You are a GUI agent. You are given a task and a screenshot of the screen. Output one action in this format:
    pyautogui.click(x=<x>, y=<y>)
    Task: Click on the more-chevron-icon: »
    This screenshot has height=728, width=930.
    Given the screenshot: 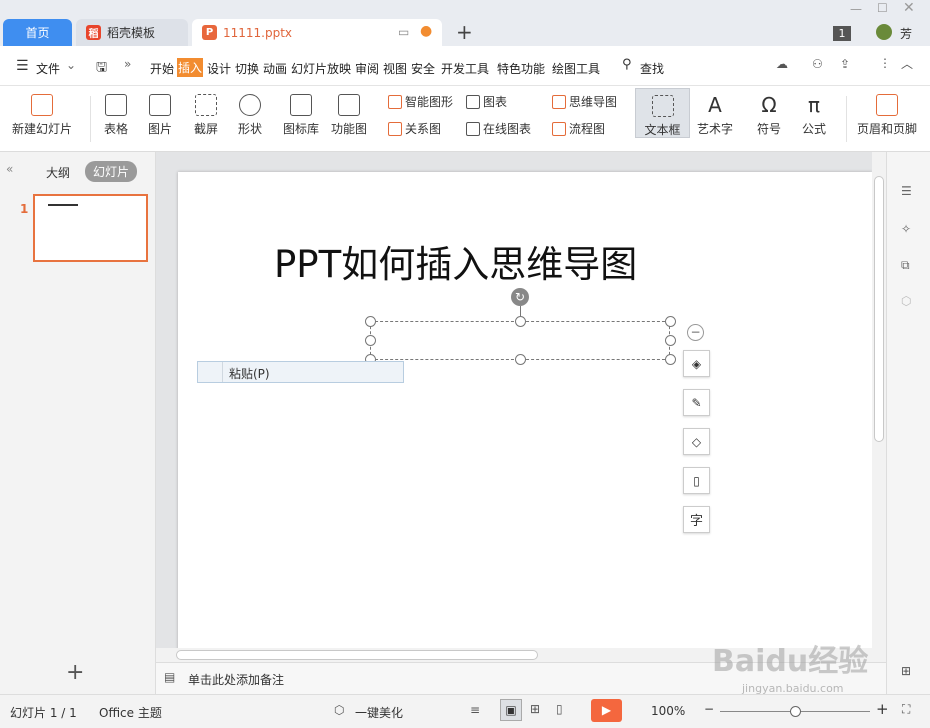 What is the action you would take?
    pyautogui.click(x=127, y=64)
    